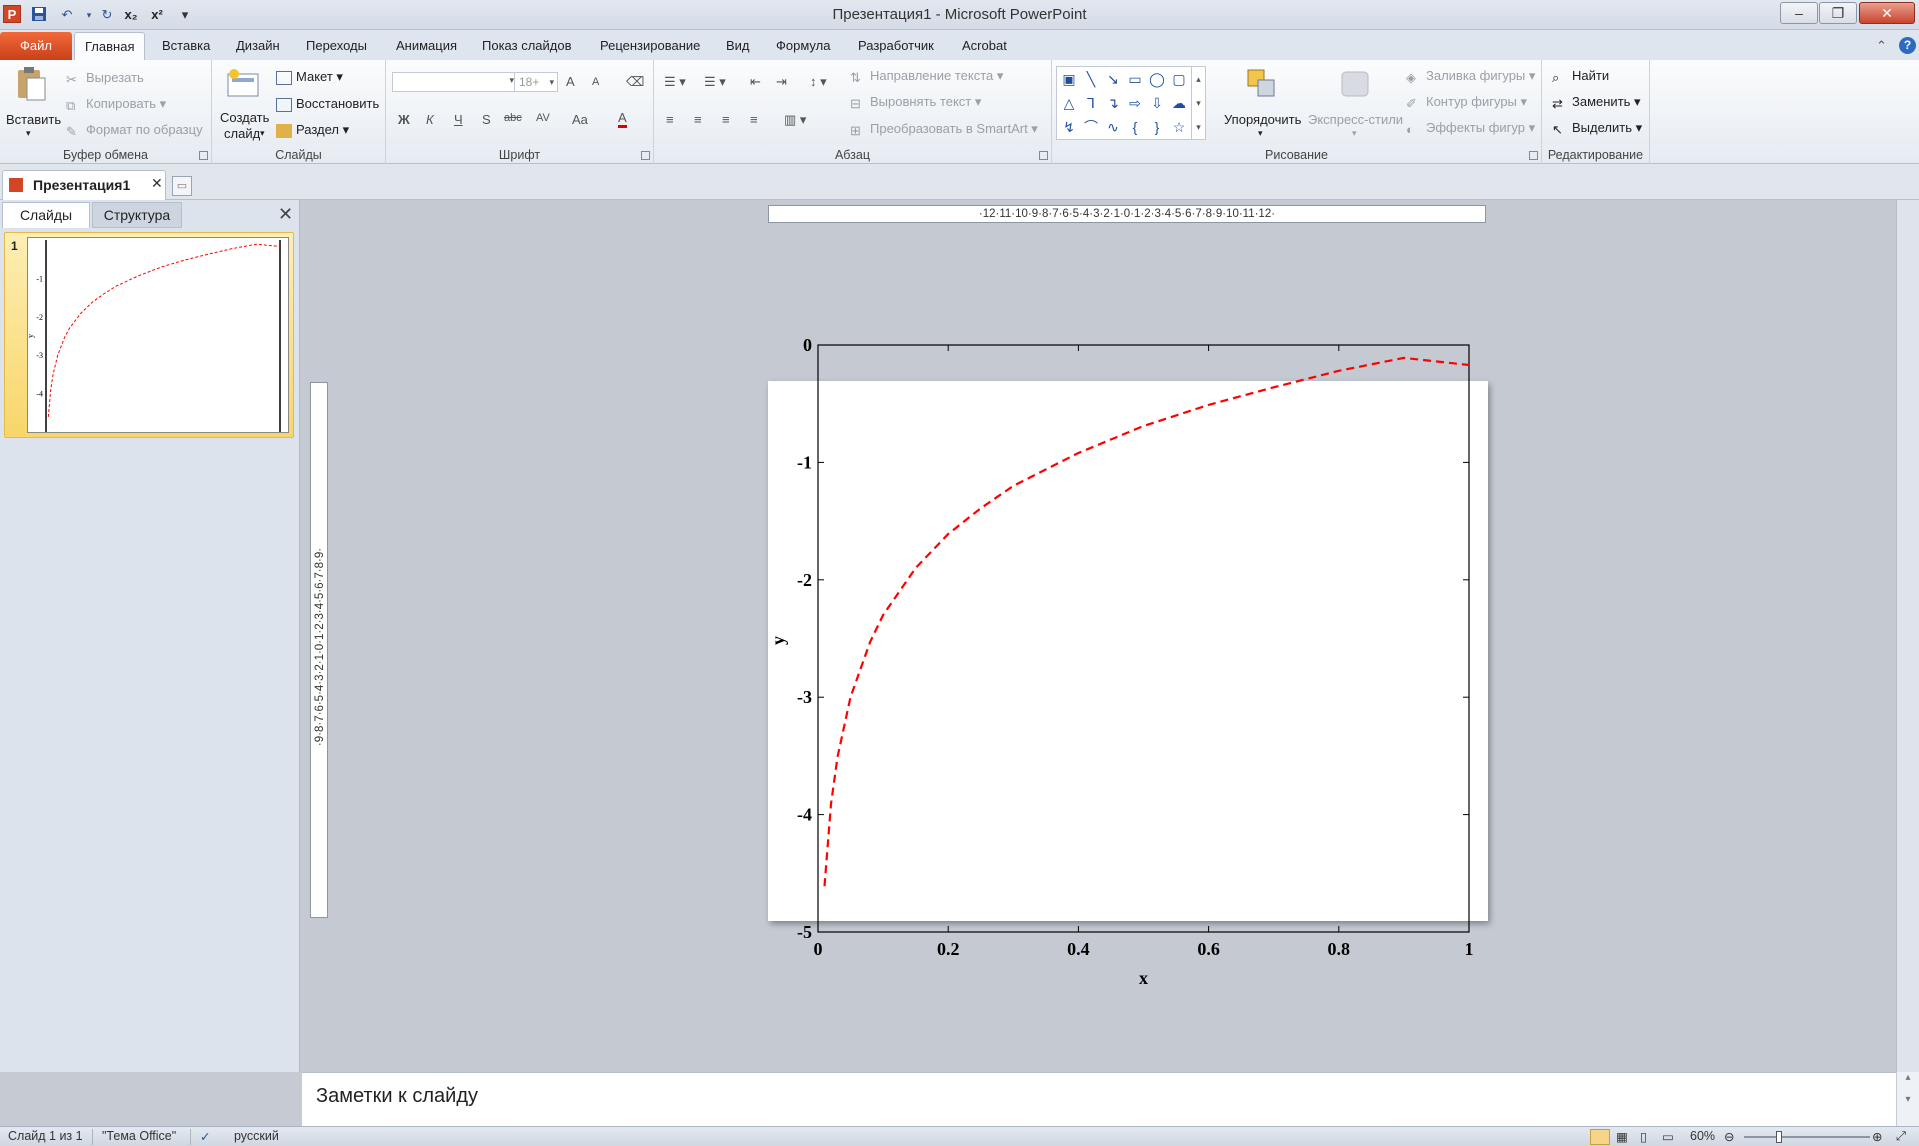 This screenshot has width=1919, height=1146. What do you see at coordinates (1907, 636) in the screenshot?
I see `vertical-scrollbar` at bounding box center [1907, 636].